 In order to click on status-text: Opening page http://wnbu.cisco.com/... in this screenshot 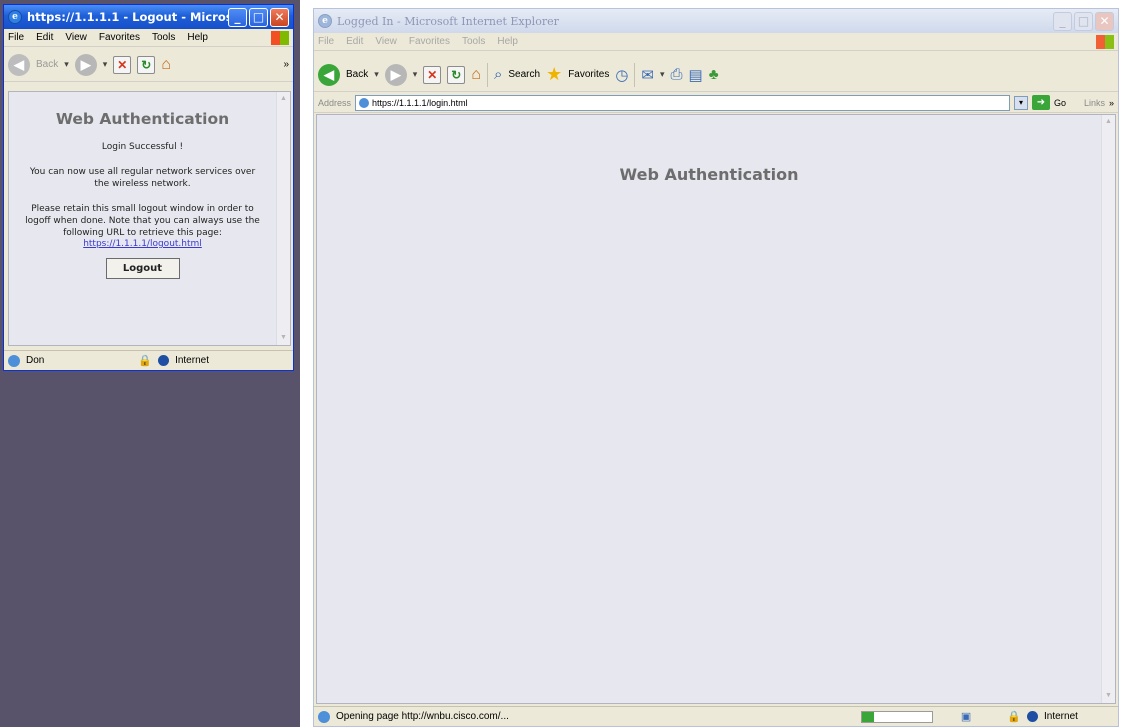, I will do `click(422, 716)`.